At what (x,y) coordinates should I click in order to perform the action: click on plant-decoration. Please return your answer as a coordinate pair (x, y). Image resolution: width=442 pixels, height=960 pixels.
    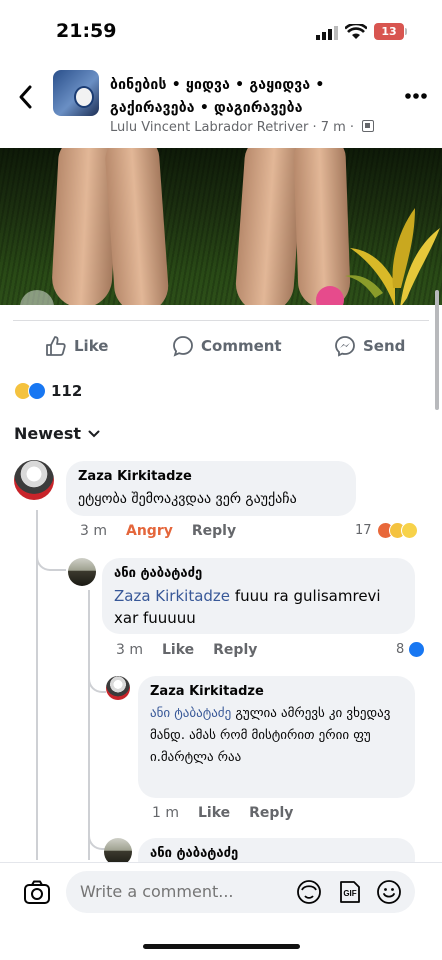
    Looking at the image, I should click on (392, 256).